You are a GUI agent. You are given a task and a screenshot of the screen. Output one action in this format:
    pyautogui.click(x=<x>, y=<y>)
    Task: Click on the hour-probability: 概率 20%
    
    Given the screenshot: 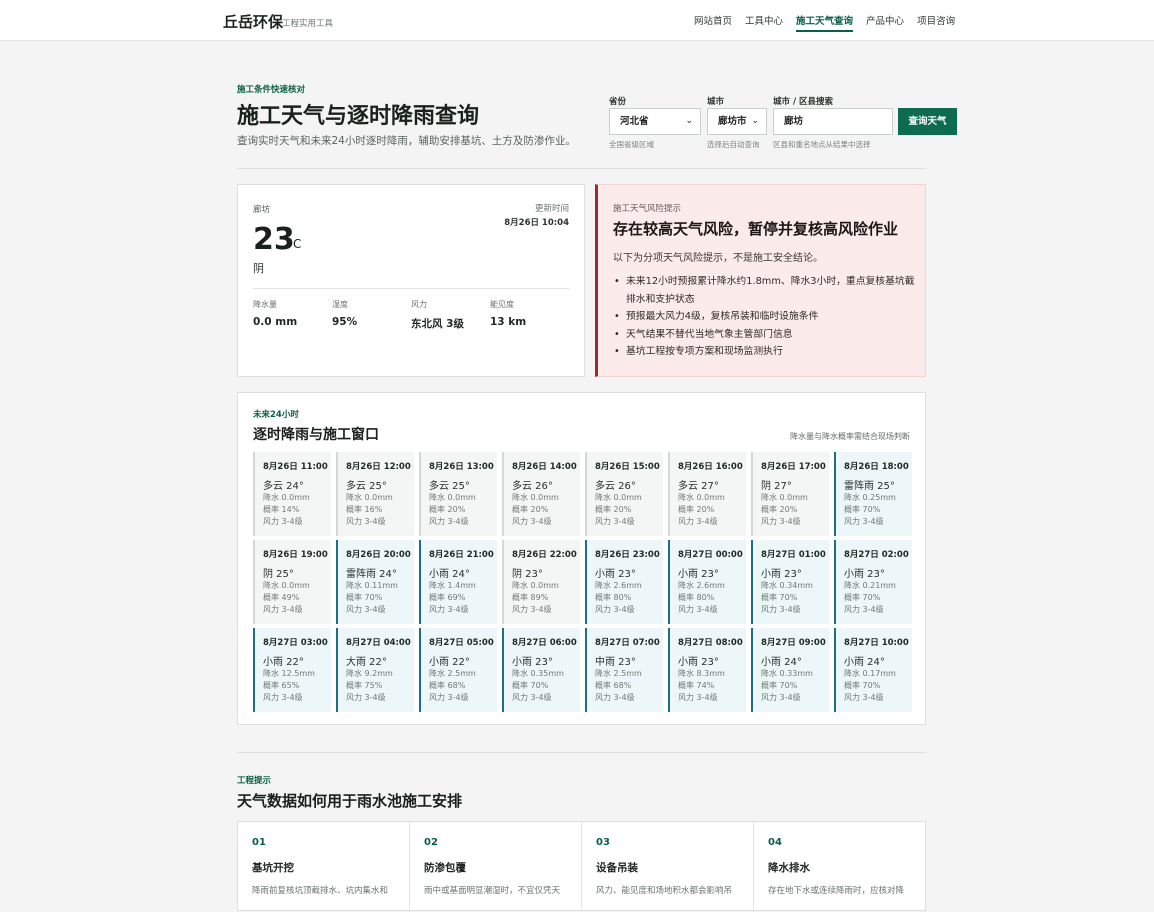 What is the action you would take?
    pyautogui.click(x=696, y=509)
    